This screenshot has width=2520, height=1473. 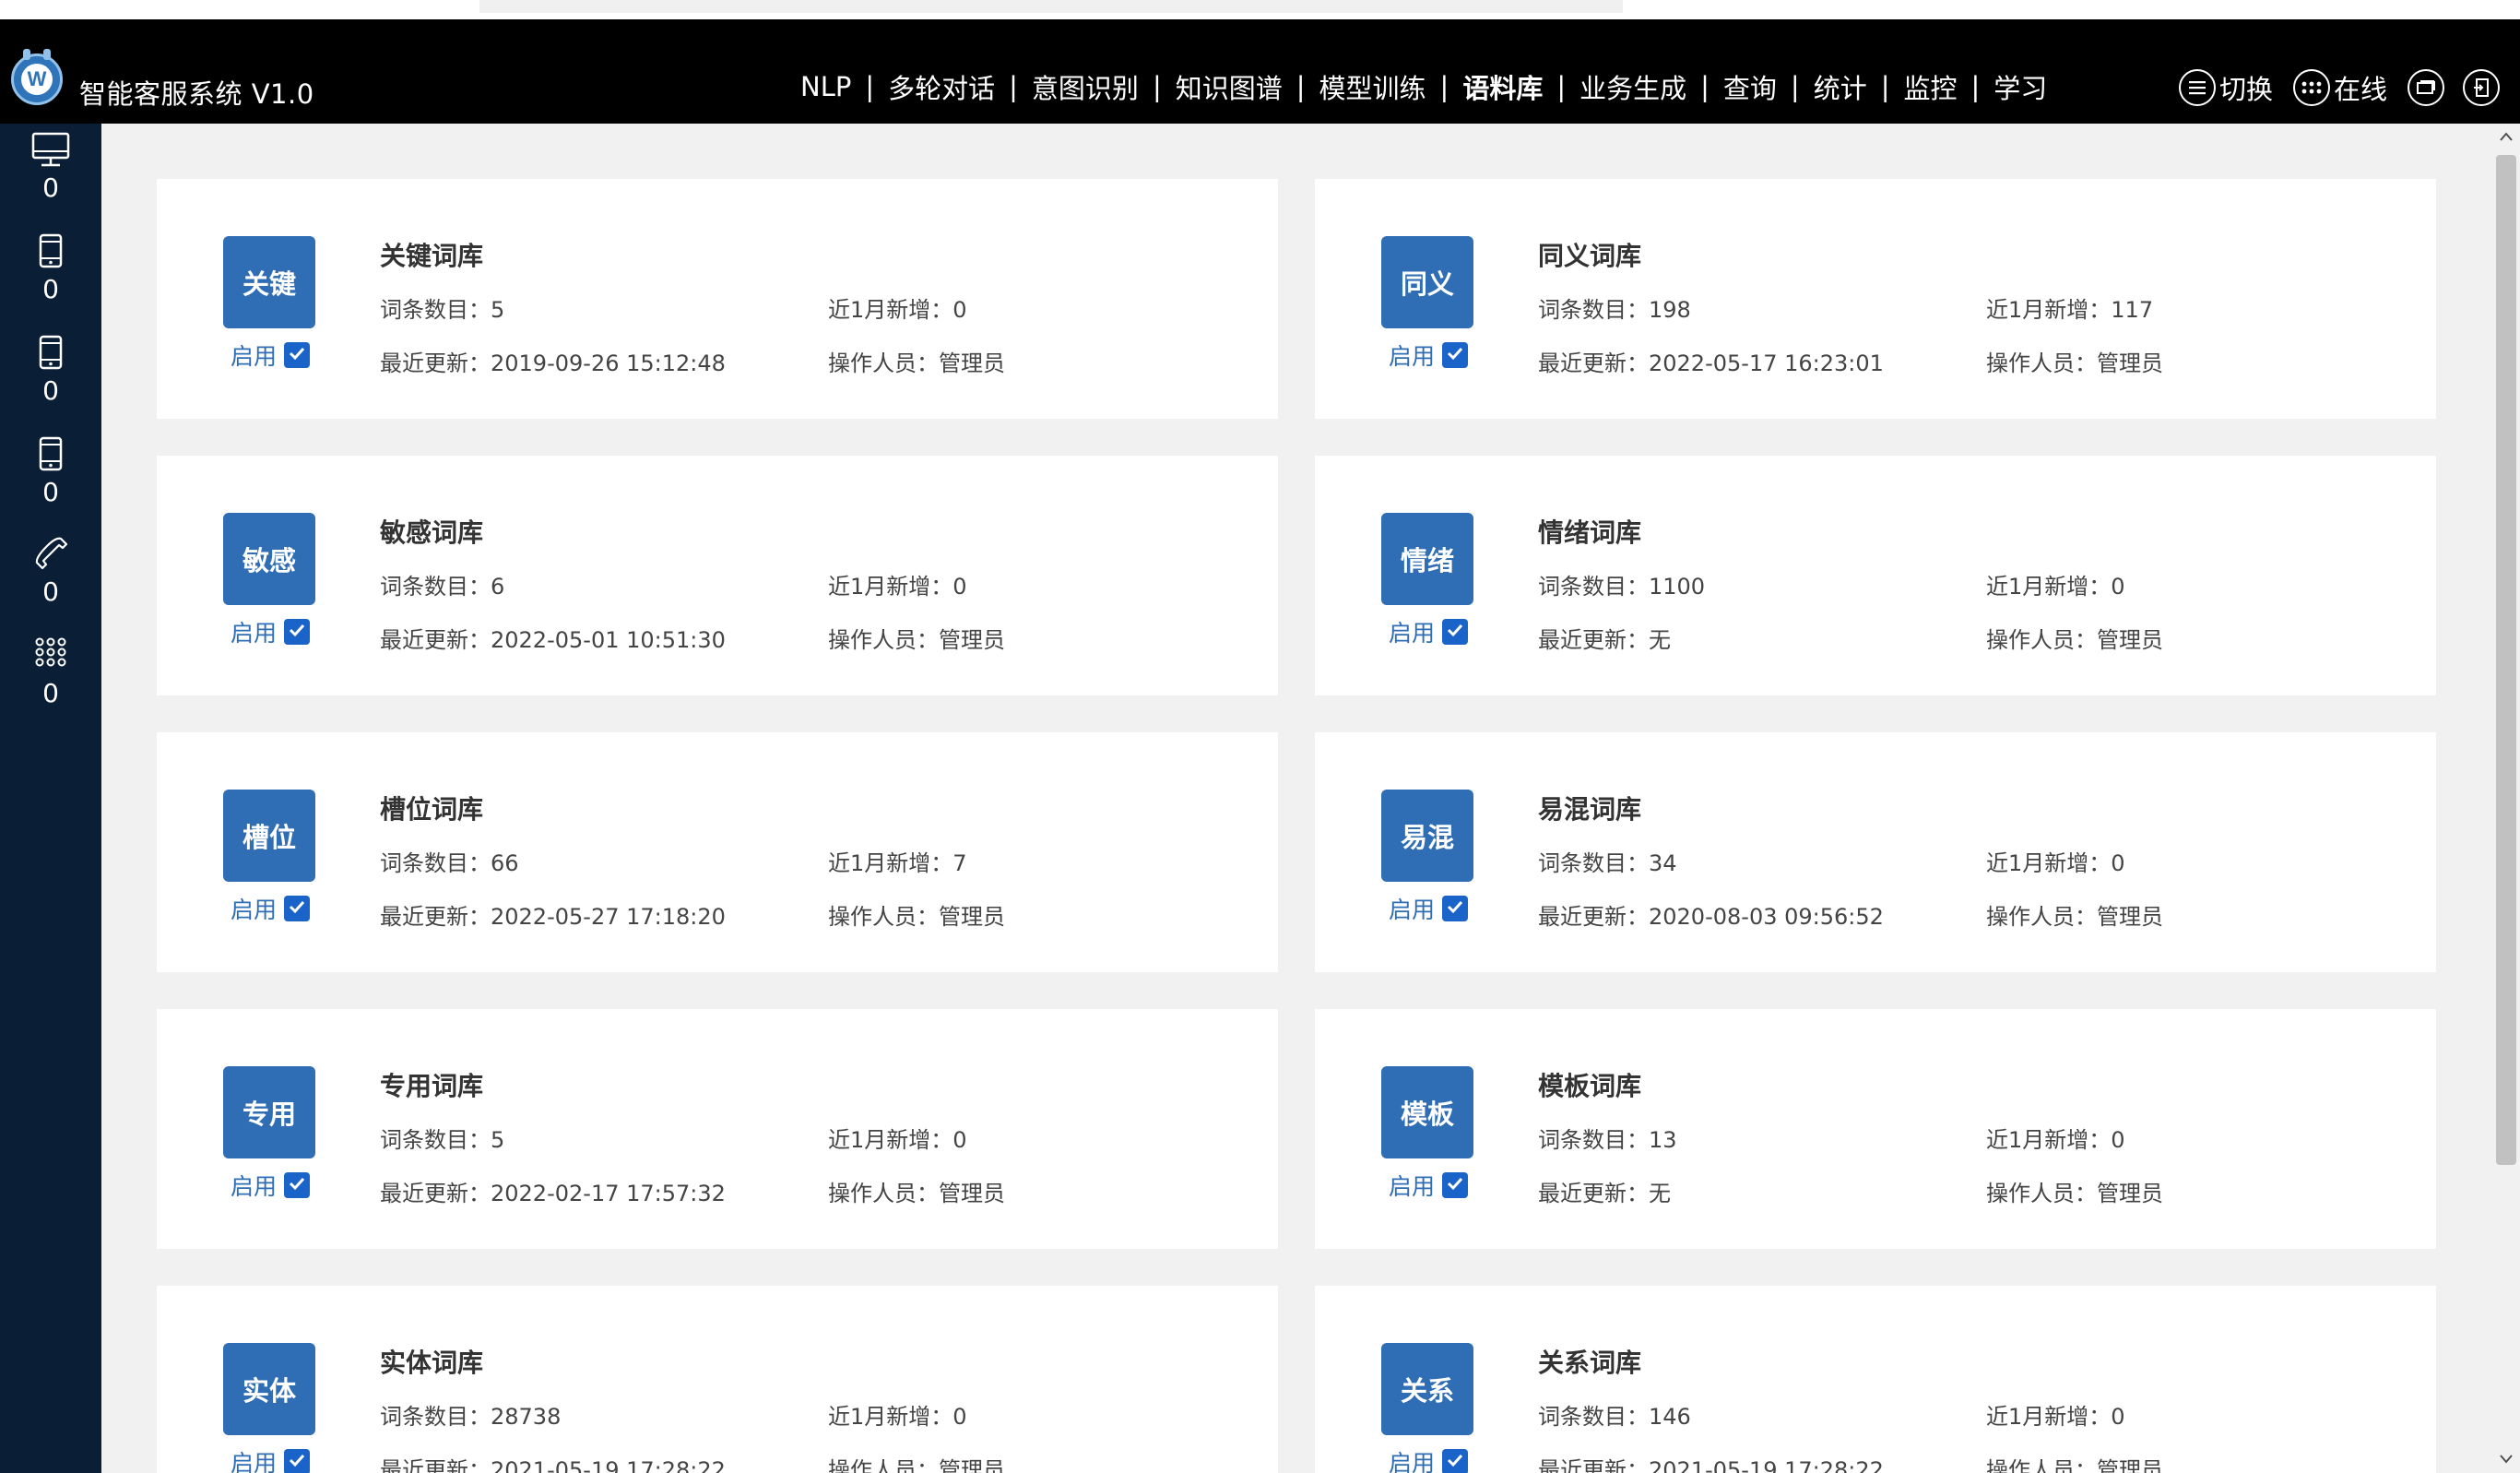 What do you see at coordinates (608, 640) in the screenshot?
I see `last-updated-value: 2022-05-01 10:51:30` at bounding box center [608, 640].